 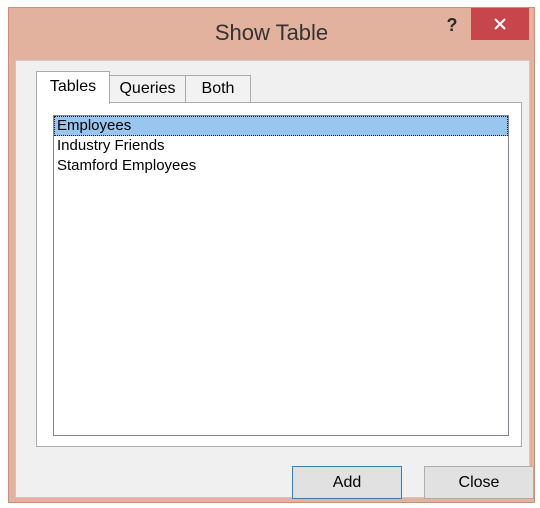 What do you see at coordinates (73, 87) in the screenshot?
I see `tab-tables: Tables` at bounding box center [73, 87].